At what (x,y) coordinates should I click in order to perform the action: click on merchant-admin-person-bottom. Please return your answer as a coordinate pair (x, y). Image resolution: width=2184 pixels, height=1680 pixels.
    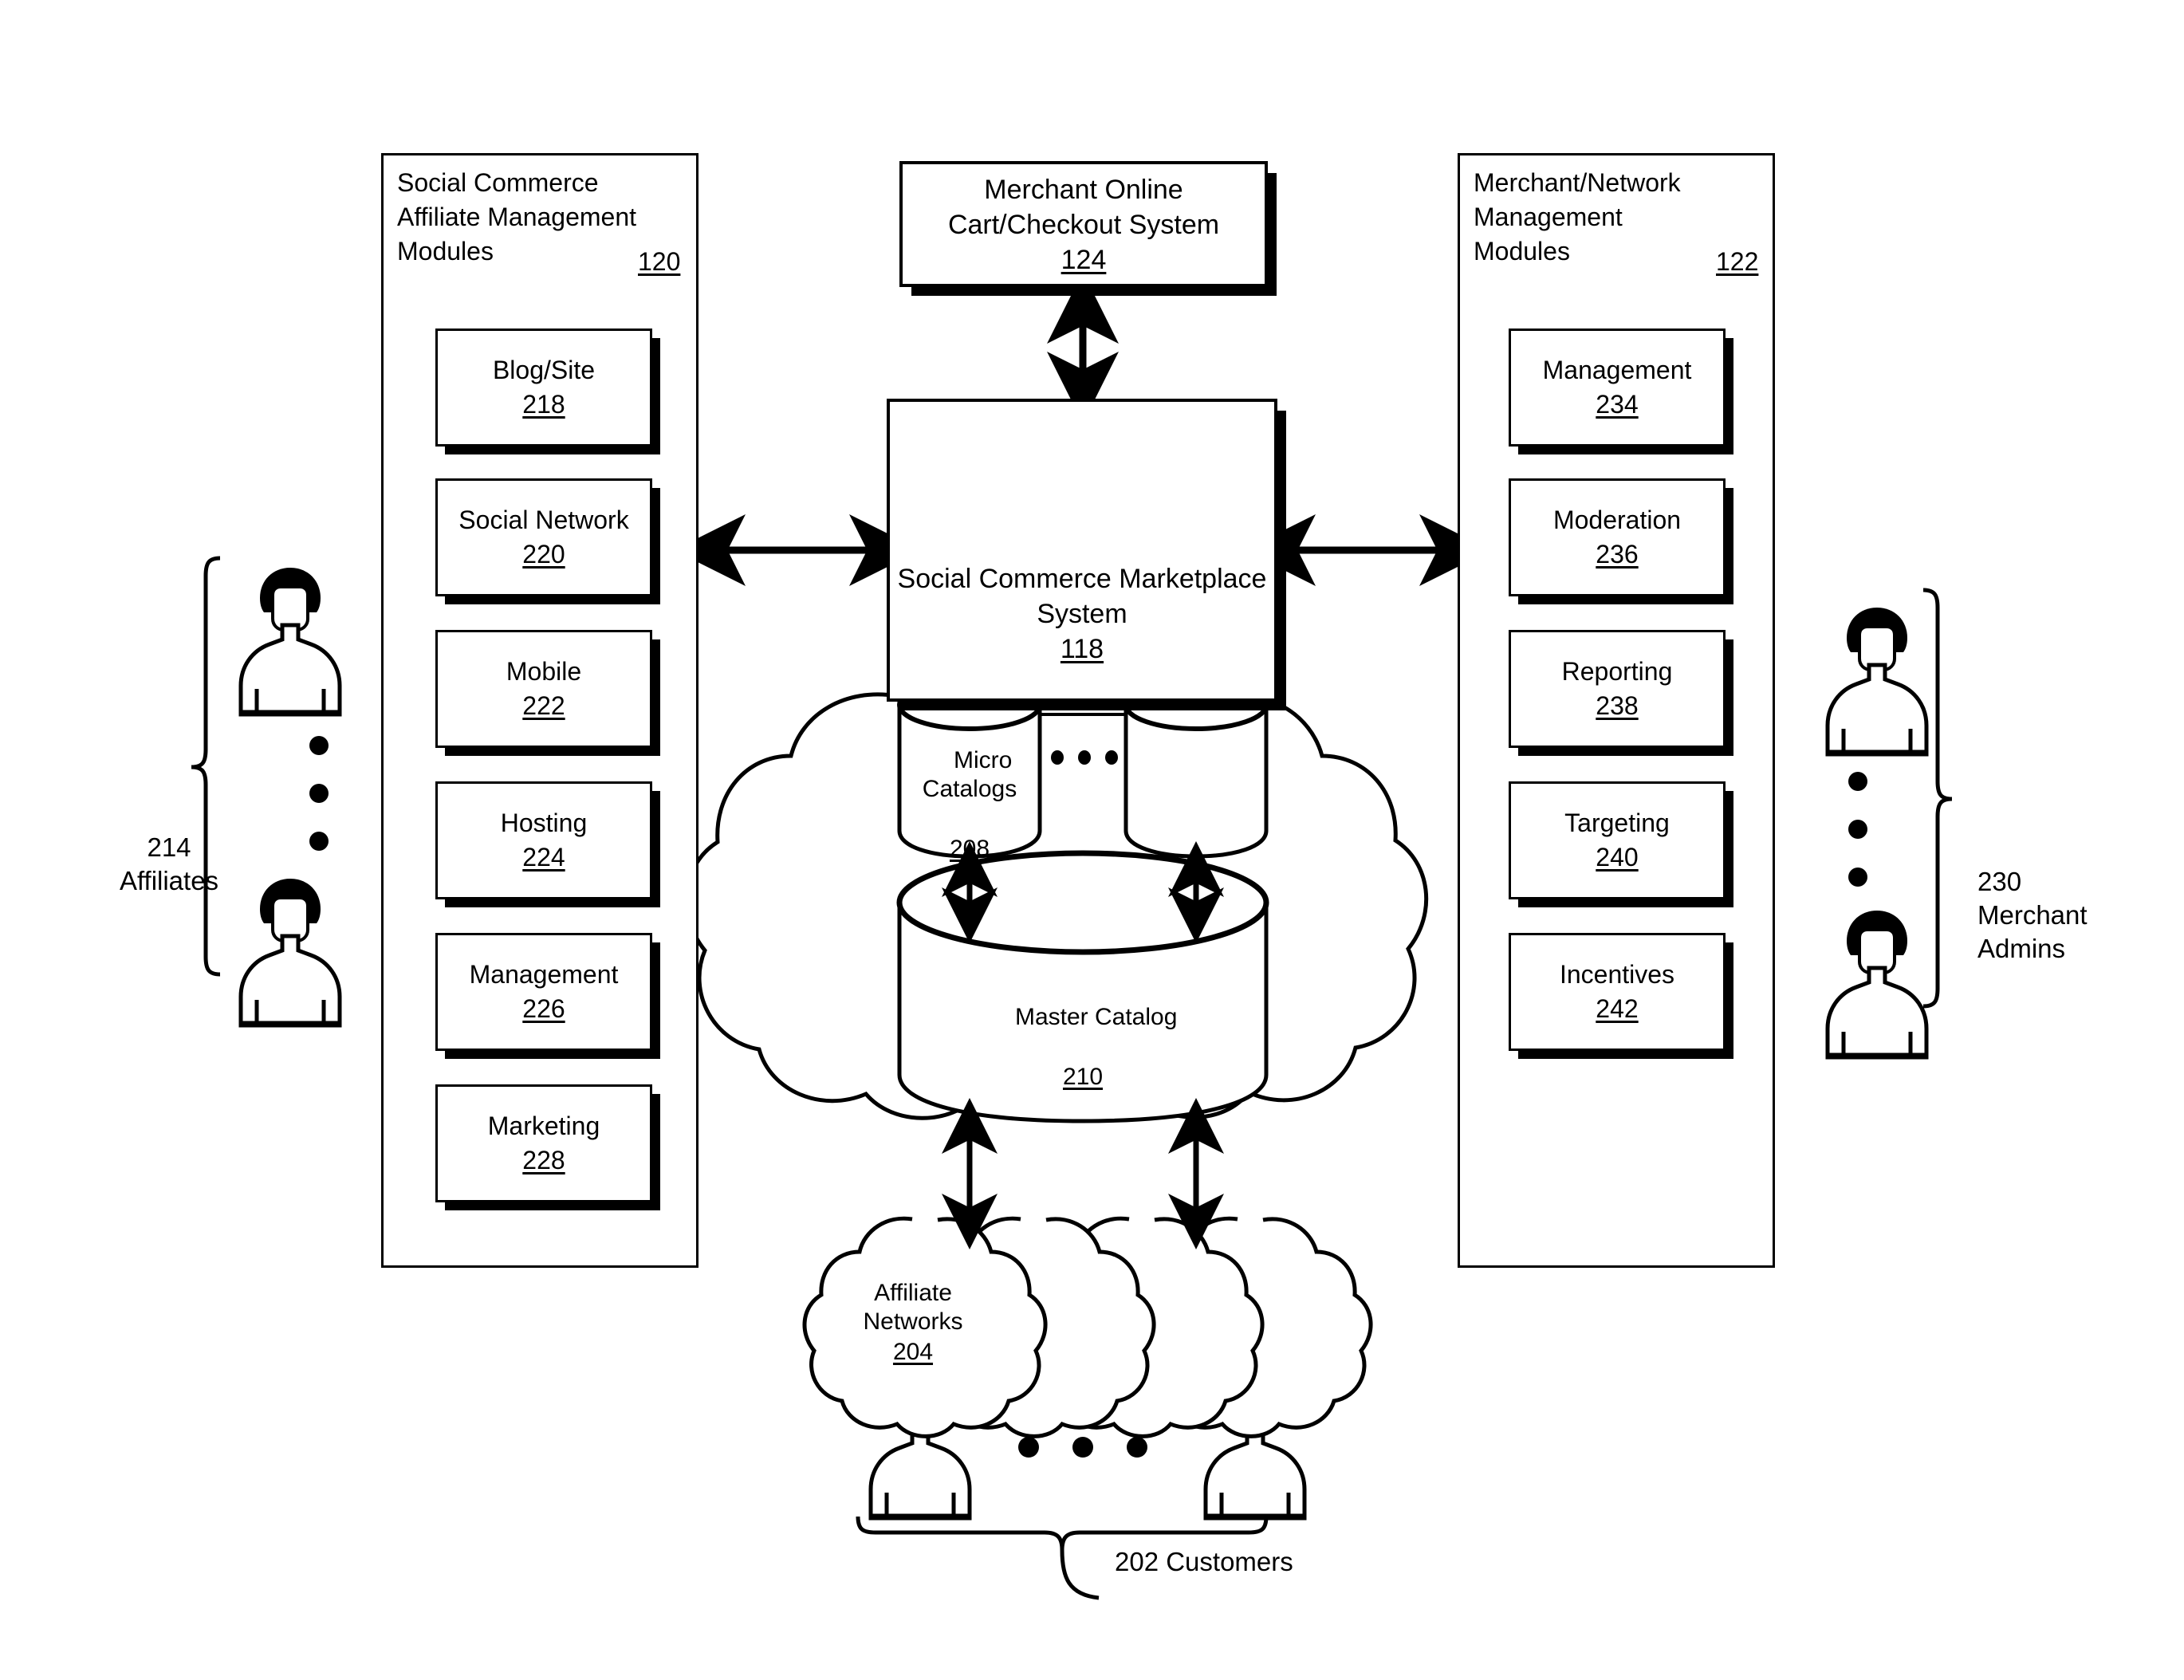
    Looking at the image, I should click on (1877, 984).